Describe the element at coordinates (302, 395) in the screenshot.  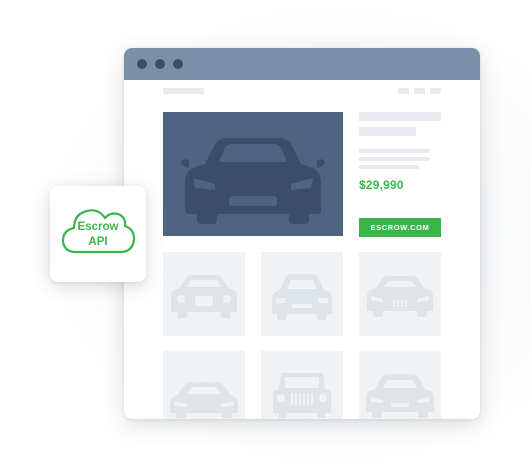
I see `jeep-front-icon` at that location.